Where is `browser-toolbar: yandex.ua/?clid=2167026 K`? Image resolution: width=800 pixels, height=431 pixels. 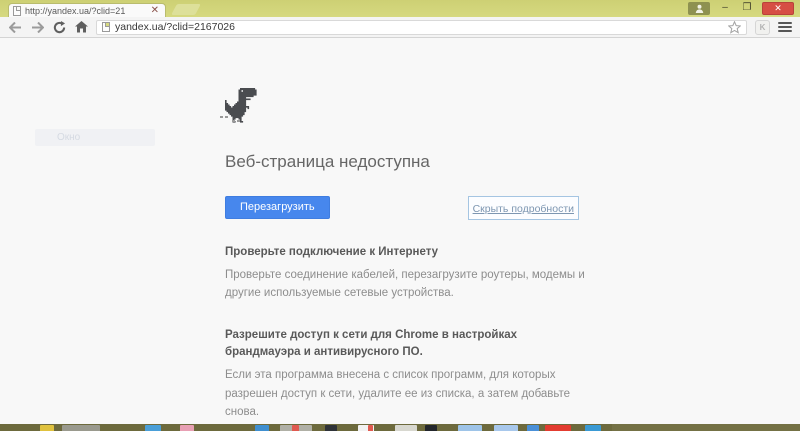
browser-toolbar: yandex.ua/?clid=2167026 K is located at coordinates (400, 27).